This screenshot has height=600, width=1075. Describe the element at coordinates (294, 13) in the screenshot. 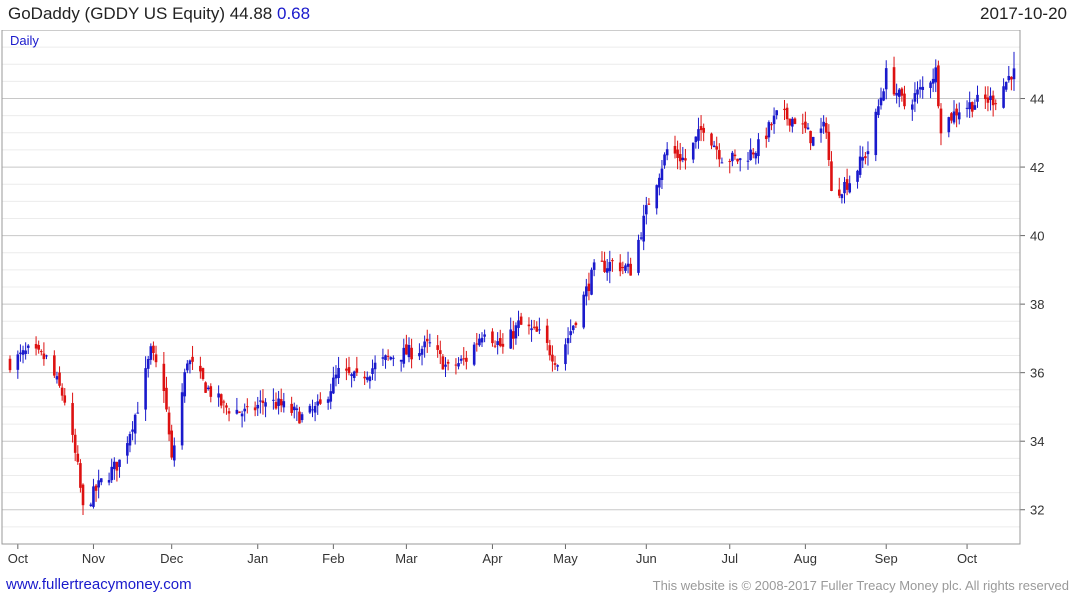

I see `price-change: 0.68` at that location.